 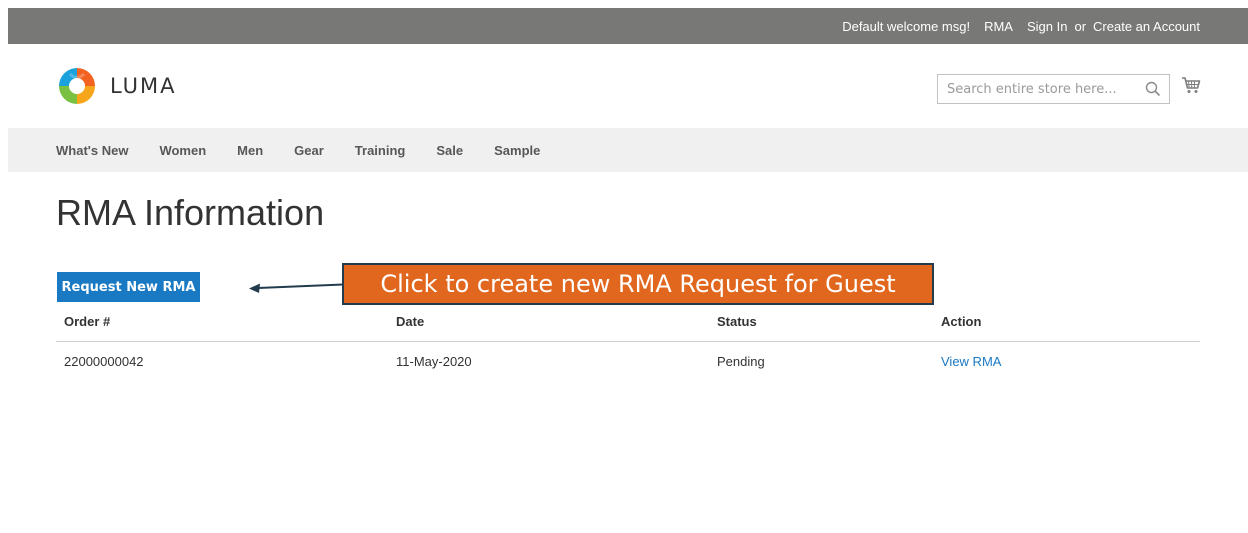 I want to click on search-input, so click(x=1035, y=89).